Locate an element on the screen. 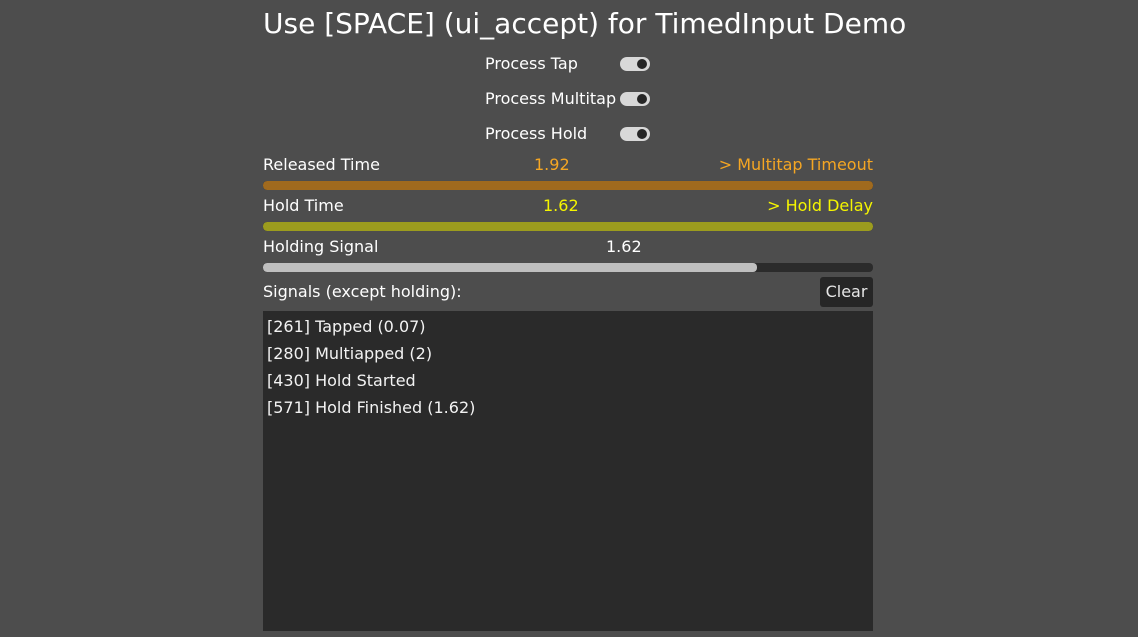 Image resolution: width=1138 pixels, height=637 pixels. released-time-bar is located at coordinates (568, 185).